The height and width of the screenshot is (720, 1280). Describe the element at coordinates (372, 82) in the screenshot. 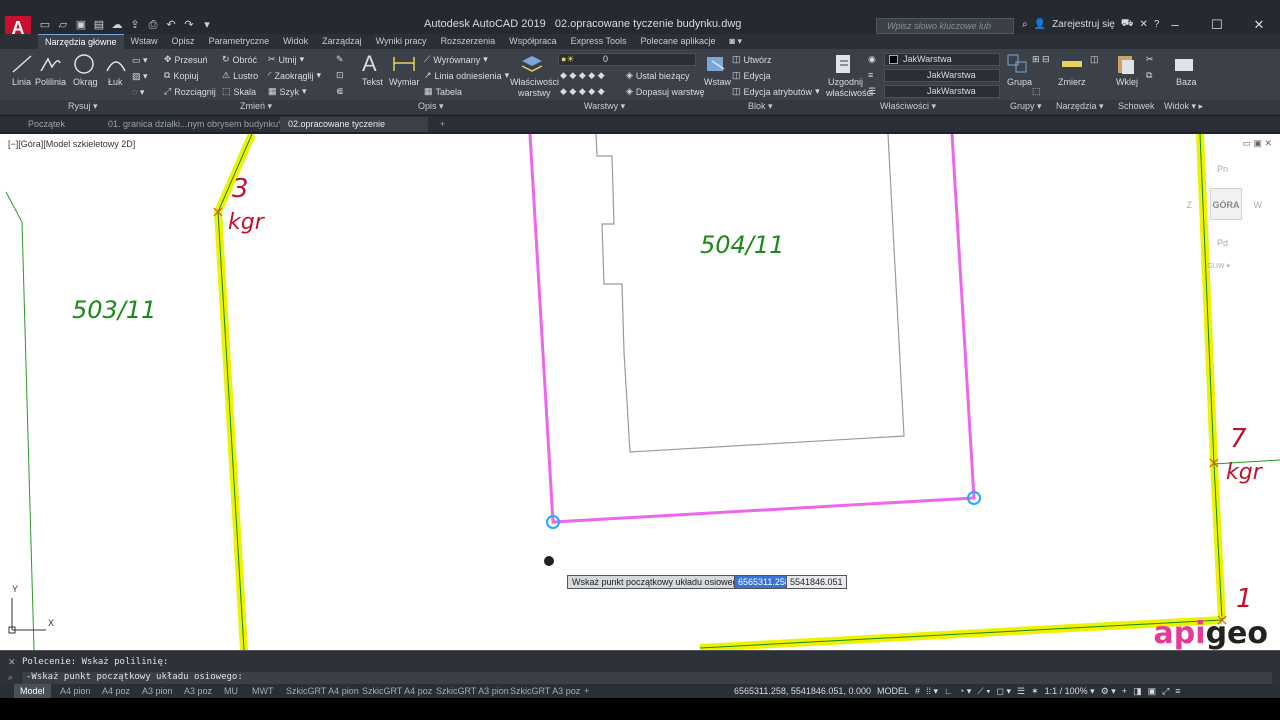

I see `text-button: Tekst` at that location.